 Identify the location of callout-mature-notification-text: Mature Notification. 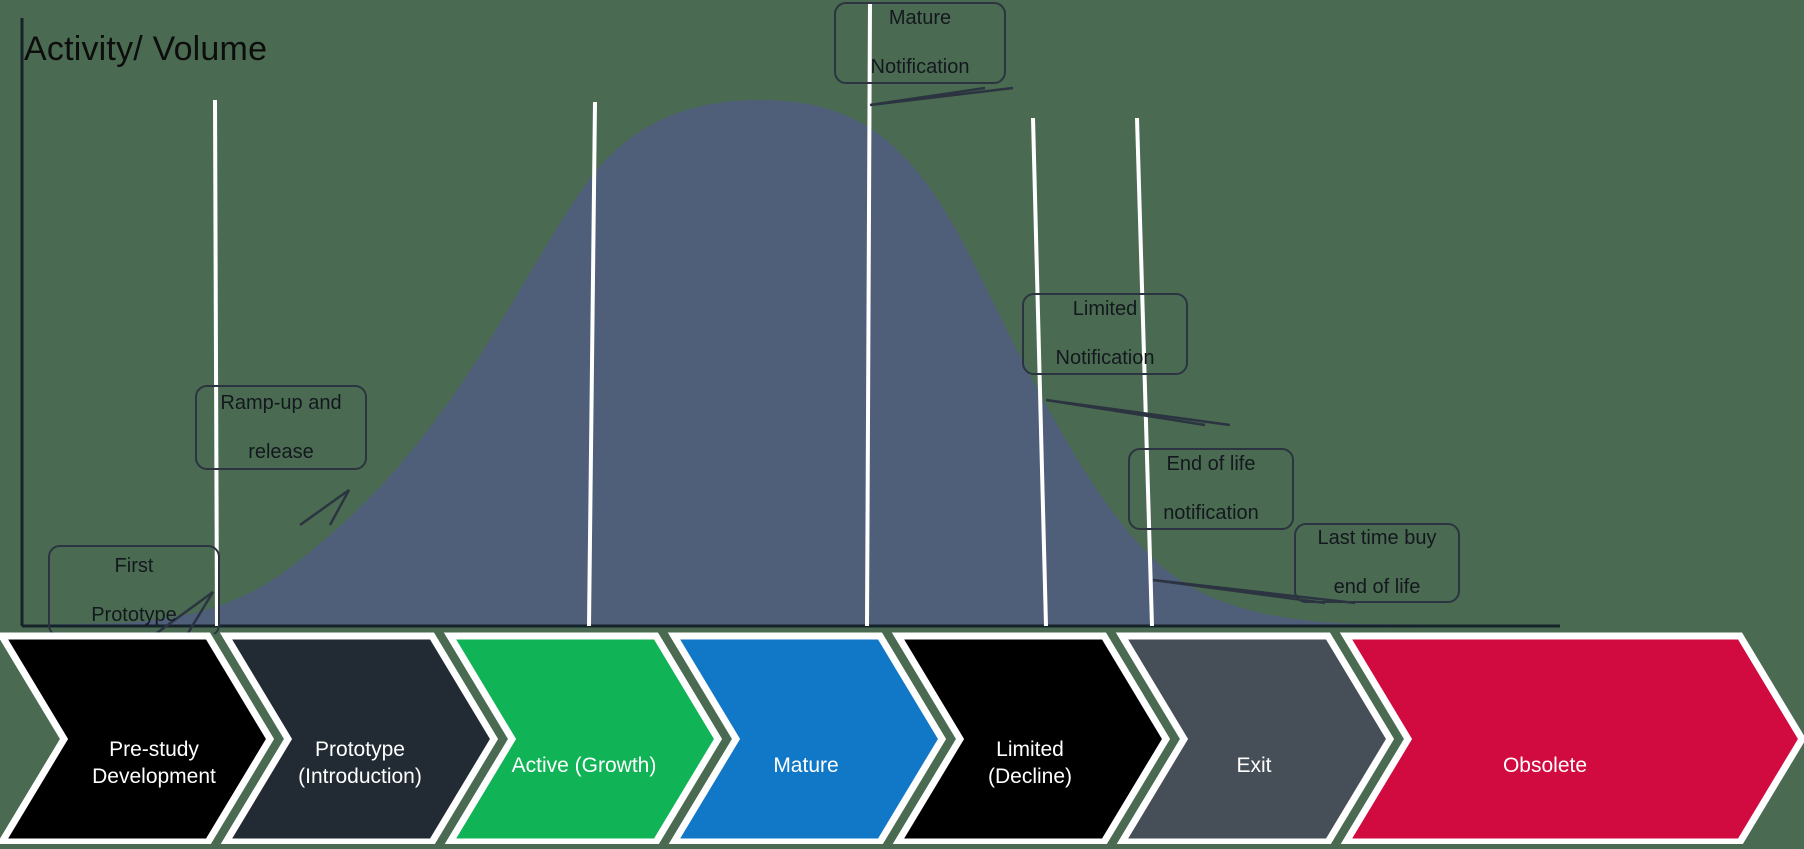
(920, 43).